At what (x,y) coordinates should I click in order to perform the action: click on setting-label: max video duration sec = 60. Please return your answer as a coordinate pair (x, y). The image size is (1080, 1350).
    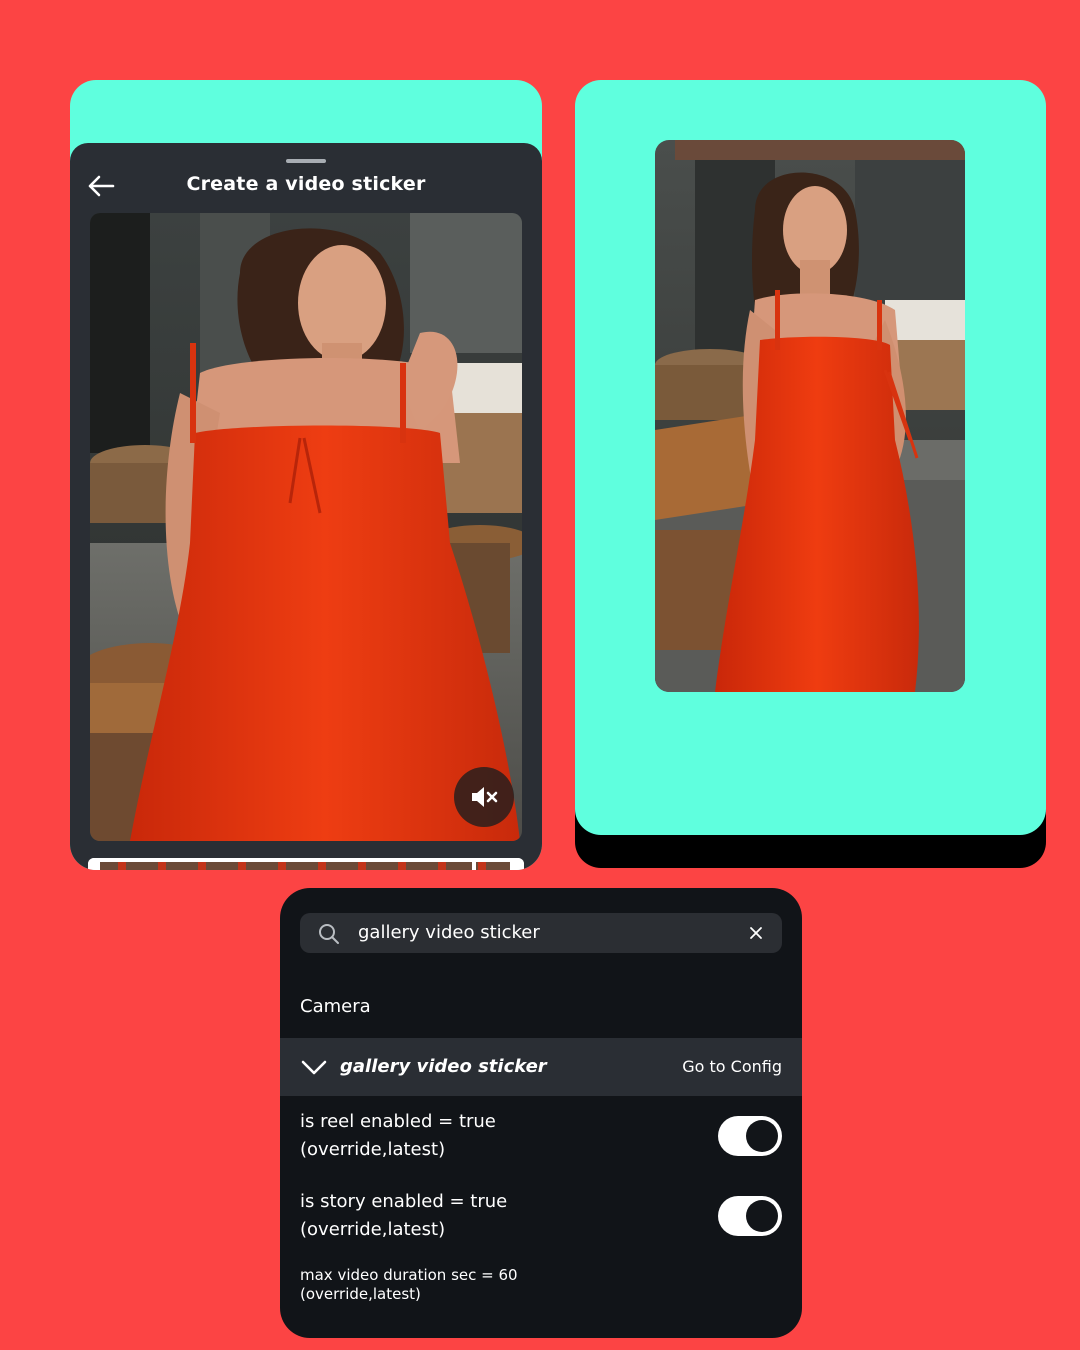
    Looking at the image, I should click on (409, 1275).